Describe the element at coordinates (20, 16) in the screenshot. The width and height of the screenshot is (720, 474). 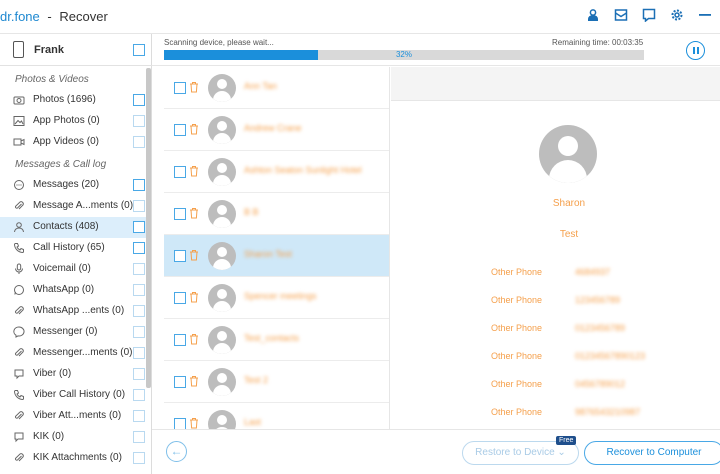
I see `brand-logo: dr.fone` at that location.